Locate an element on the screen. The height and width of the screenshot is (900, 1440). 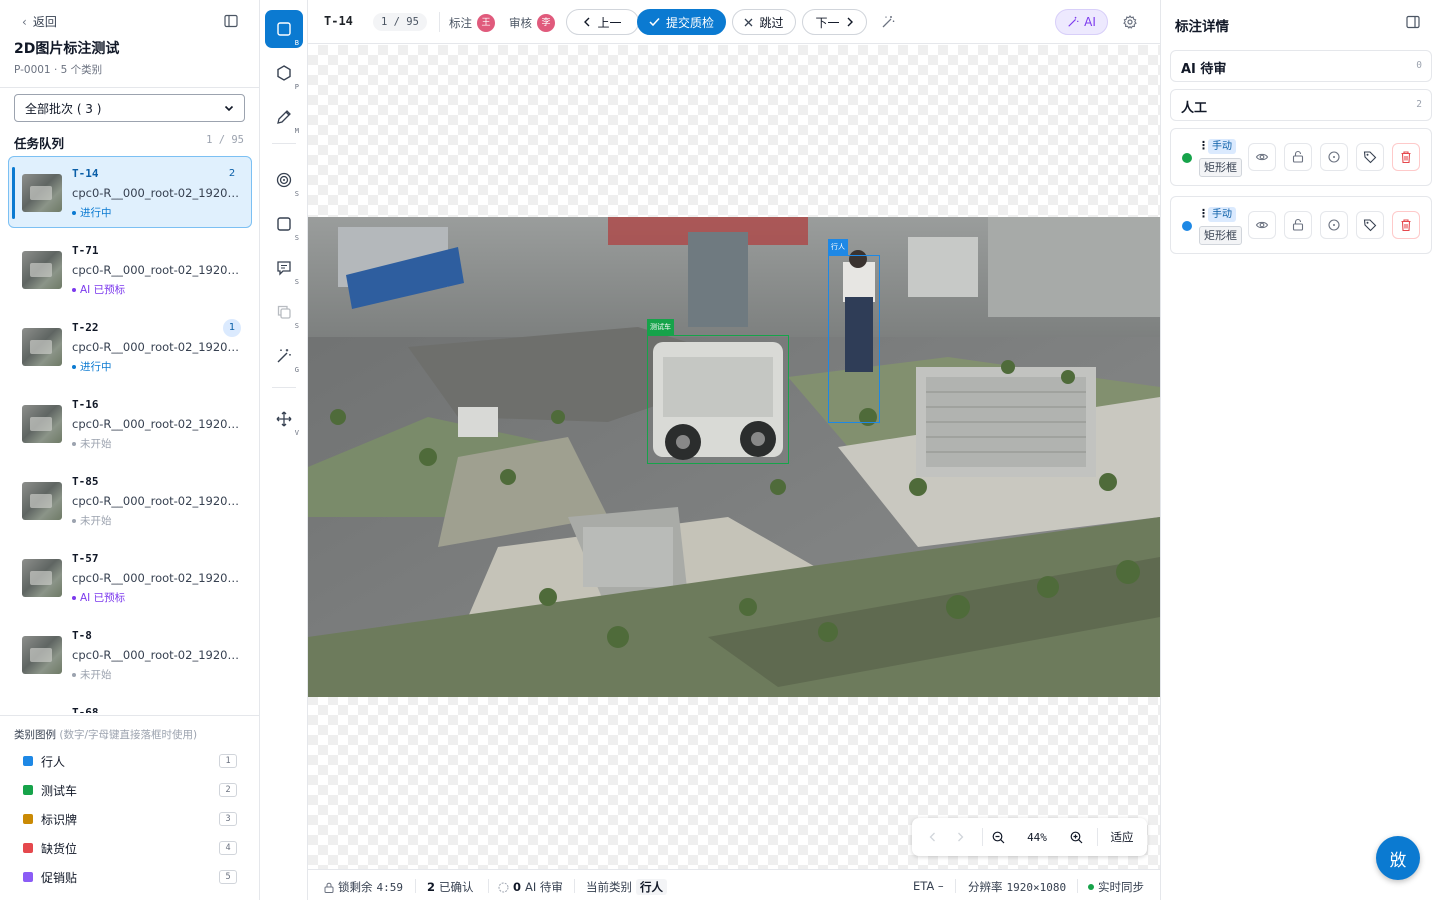
resolution: 分辨率 1920×1080 is located at coordinates (1017, 887).